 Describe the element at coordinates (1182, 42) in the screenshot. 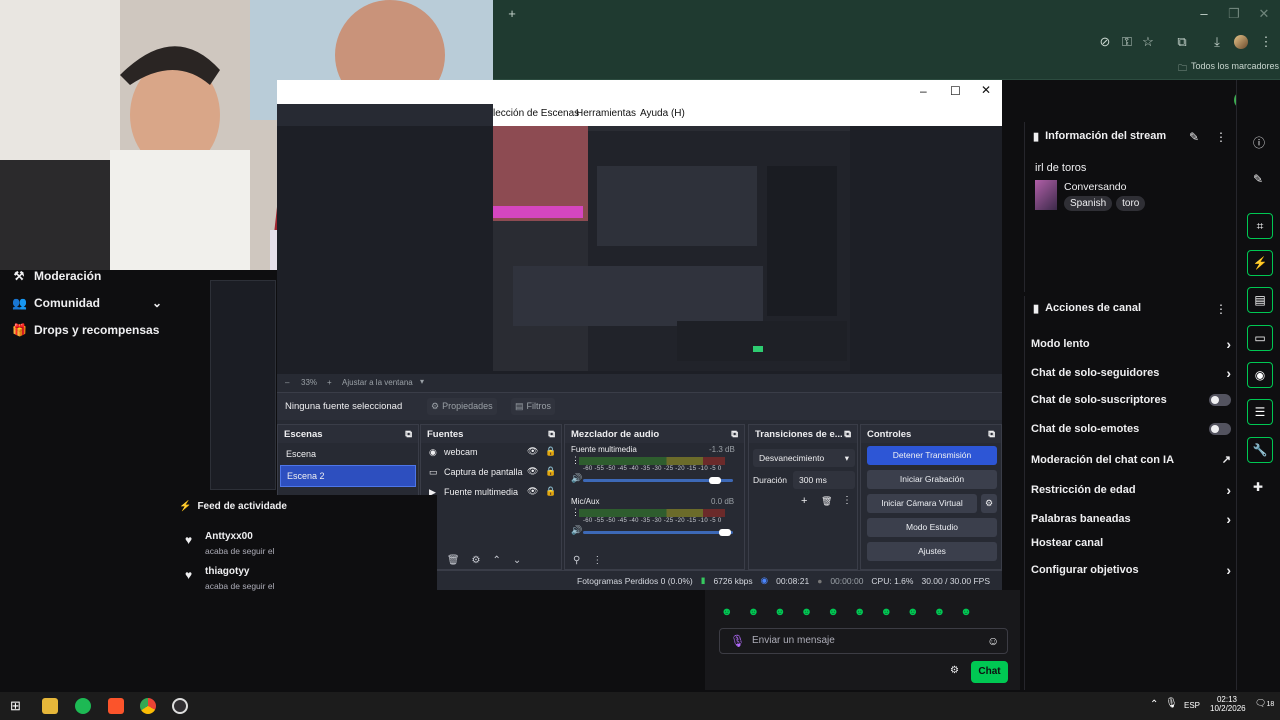

I see `extensions-icon: ⧉` at that location.